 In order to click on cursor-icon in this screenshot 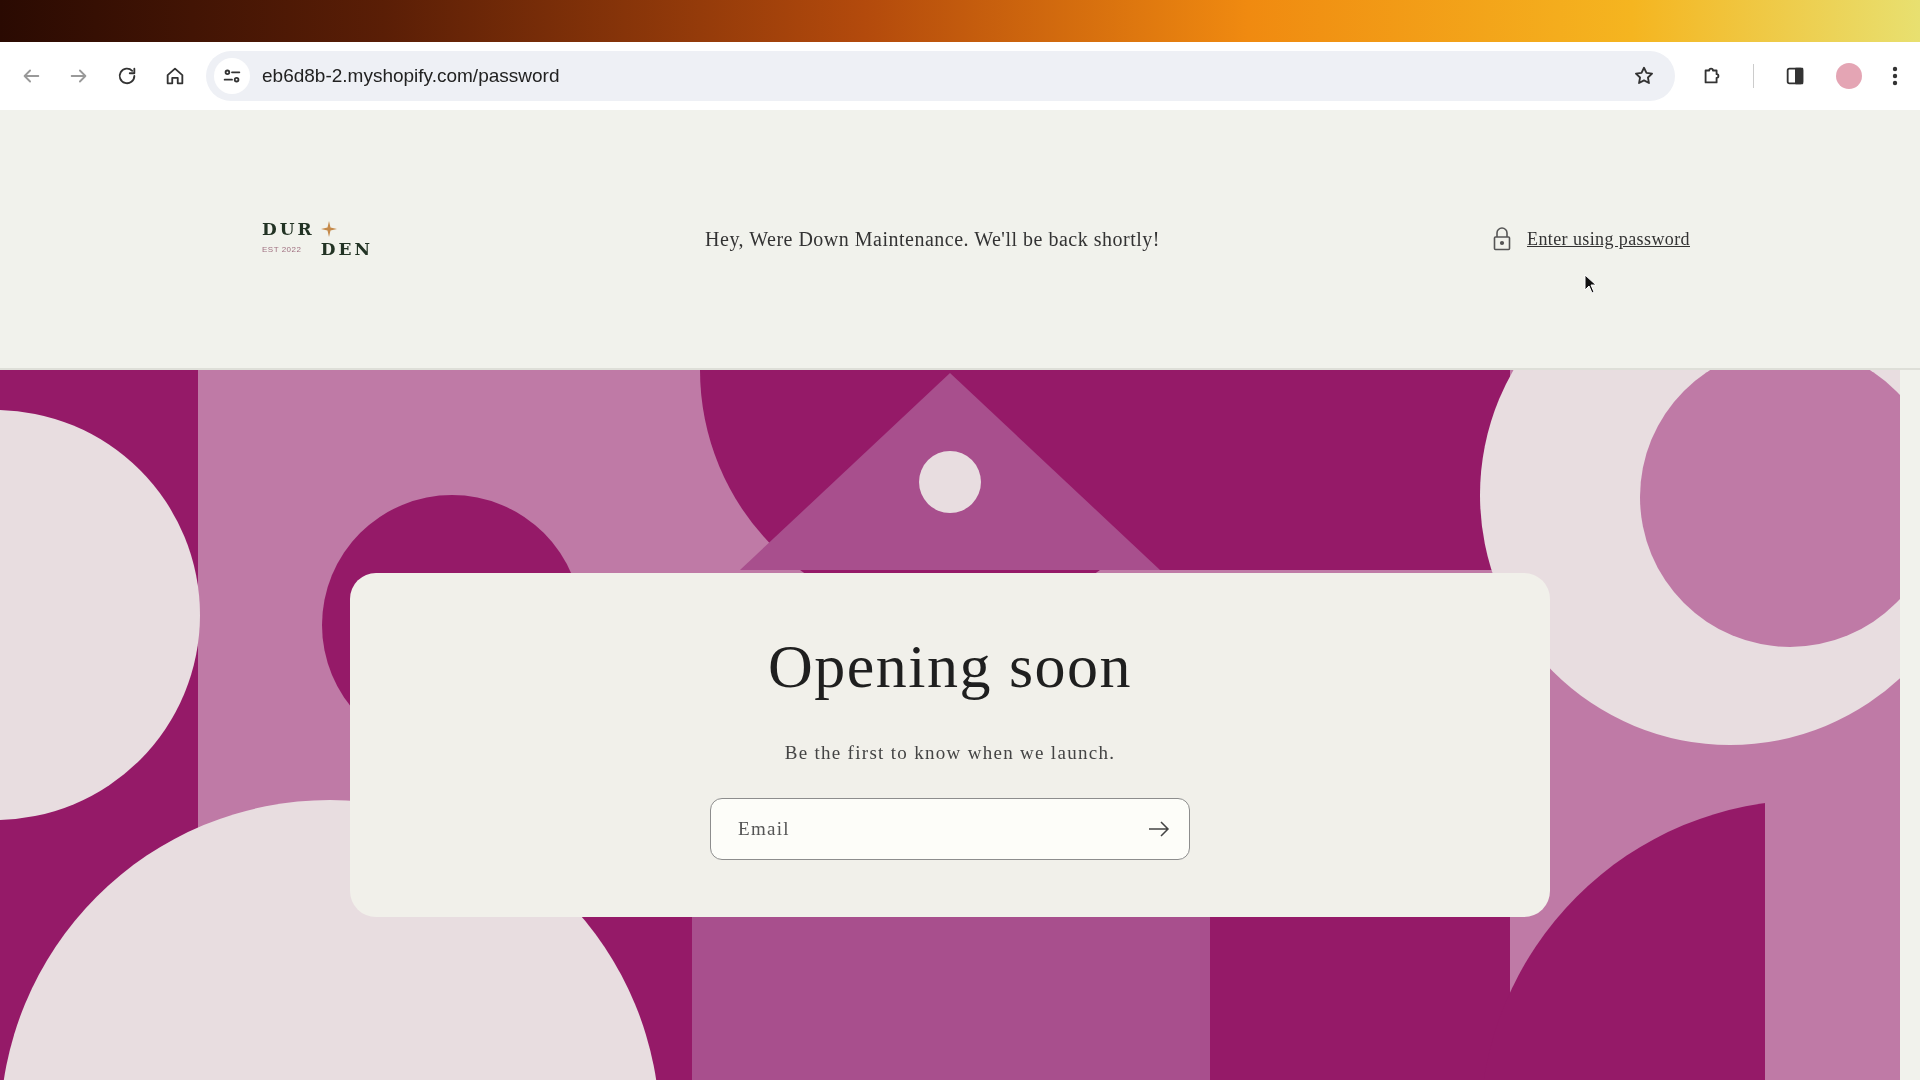, I will do `click(1591, 284)`.